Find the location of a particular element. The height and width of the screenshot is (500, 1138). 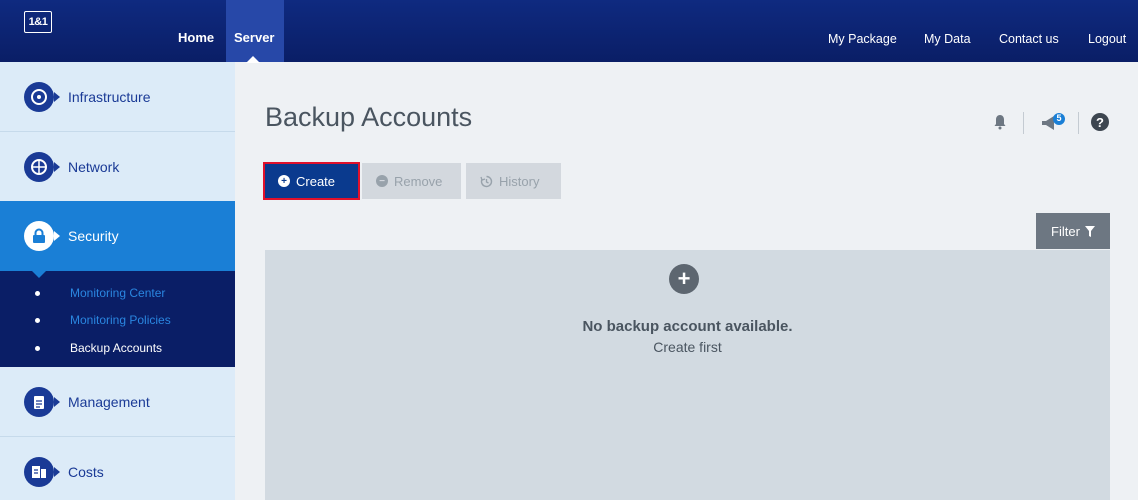

brand-logo: 1&1 is located at coordinates (38, 22).